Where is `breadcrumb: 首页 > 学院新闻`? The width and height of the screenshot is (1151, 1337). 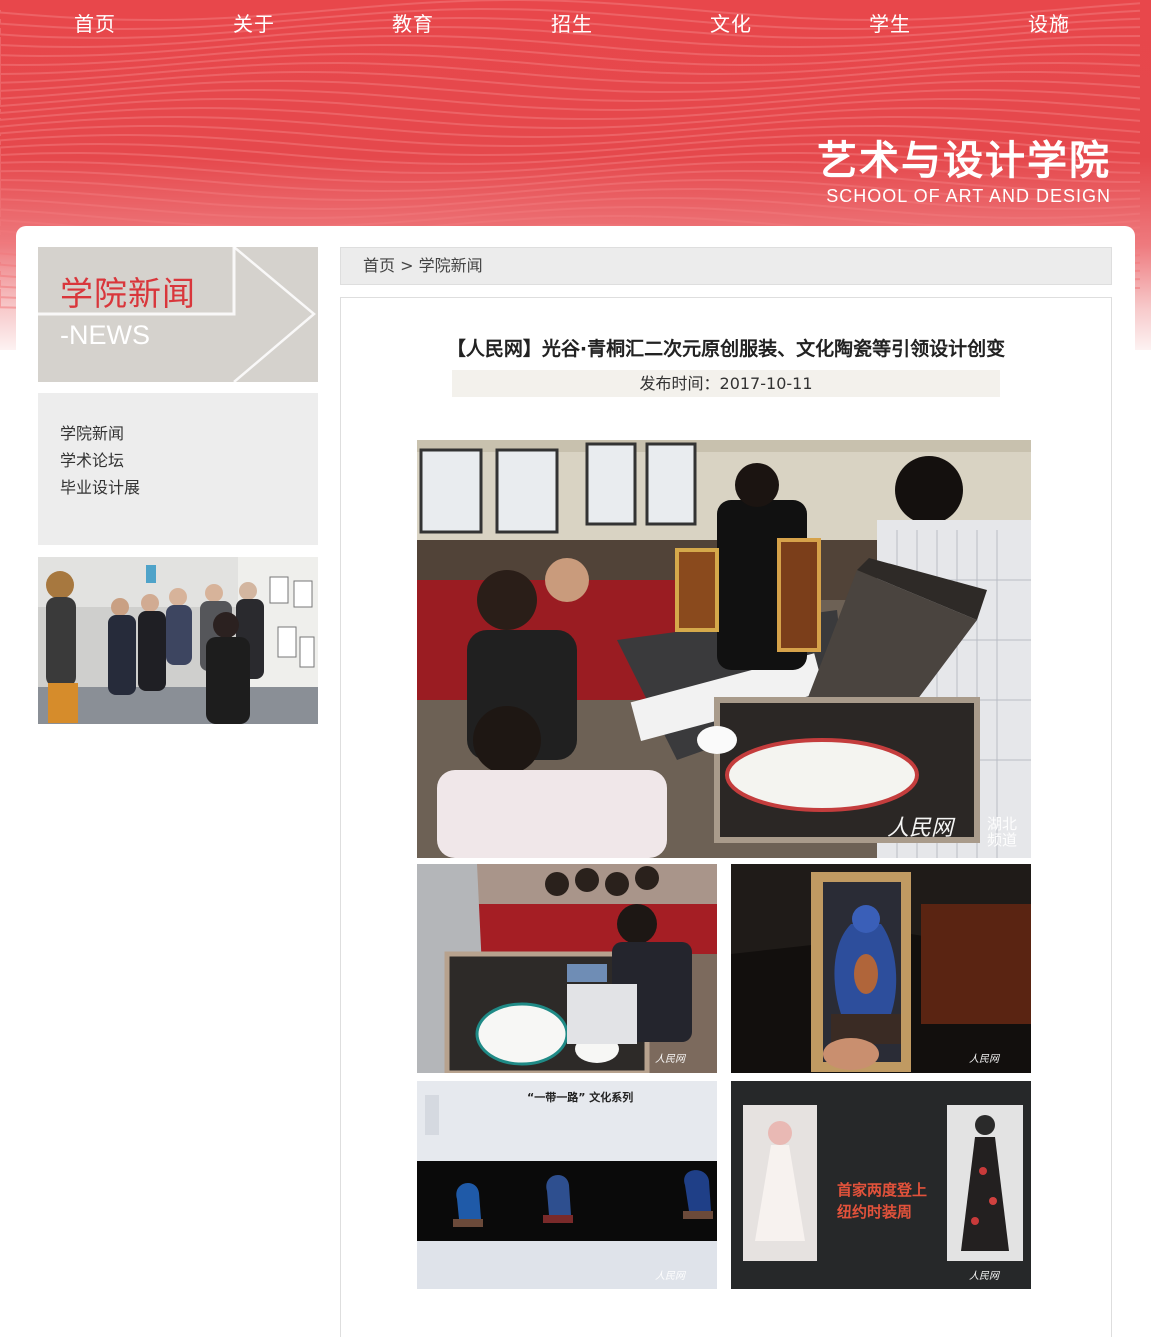
breadcrumb: 首页 > 学院新闻 is located at coordinates (726, 266).